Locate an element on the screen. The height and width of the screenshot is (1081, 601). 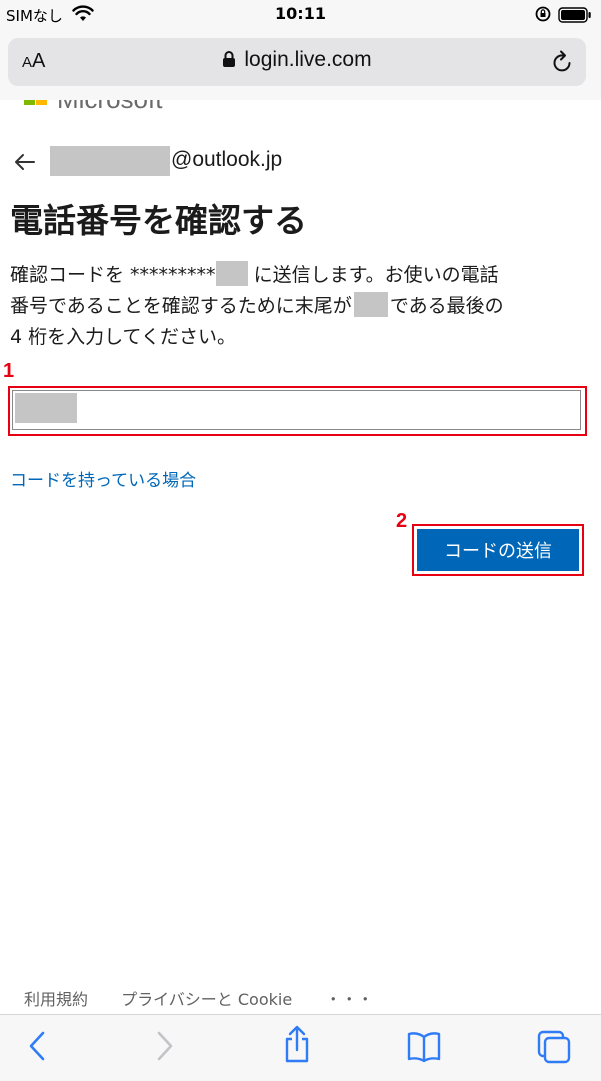
privacy-link: プライバシーと Cookie is located at coordinates (206, 999).